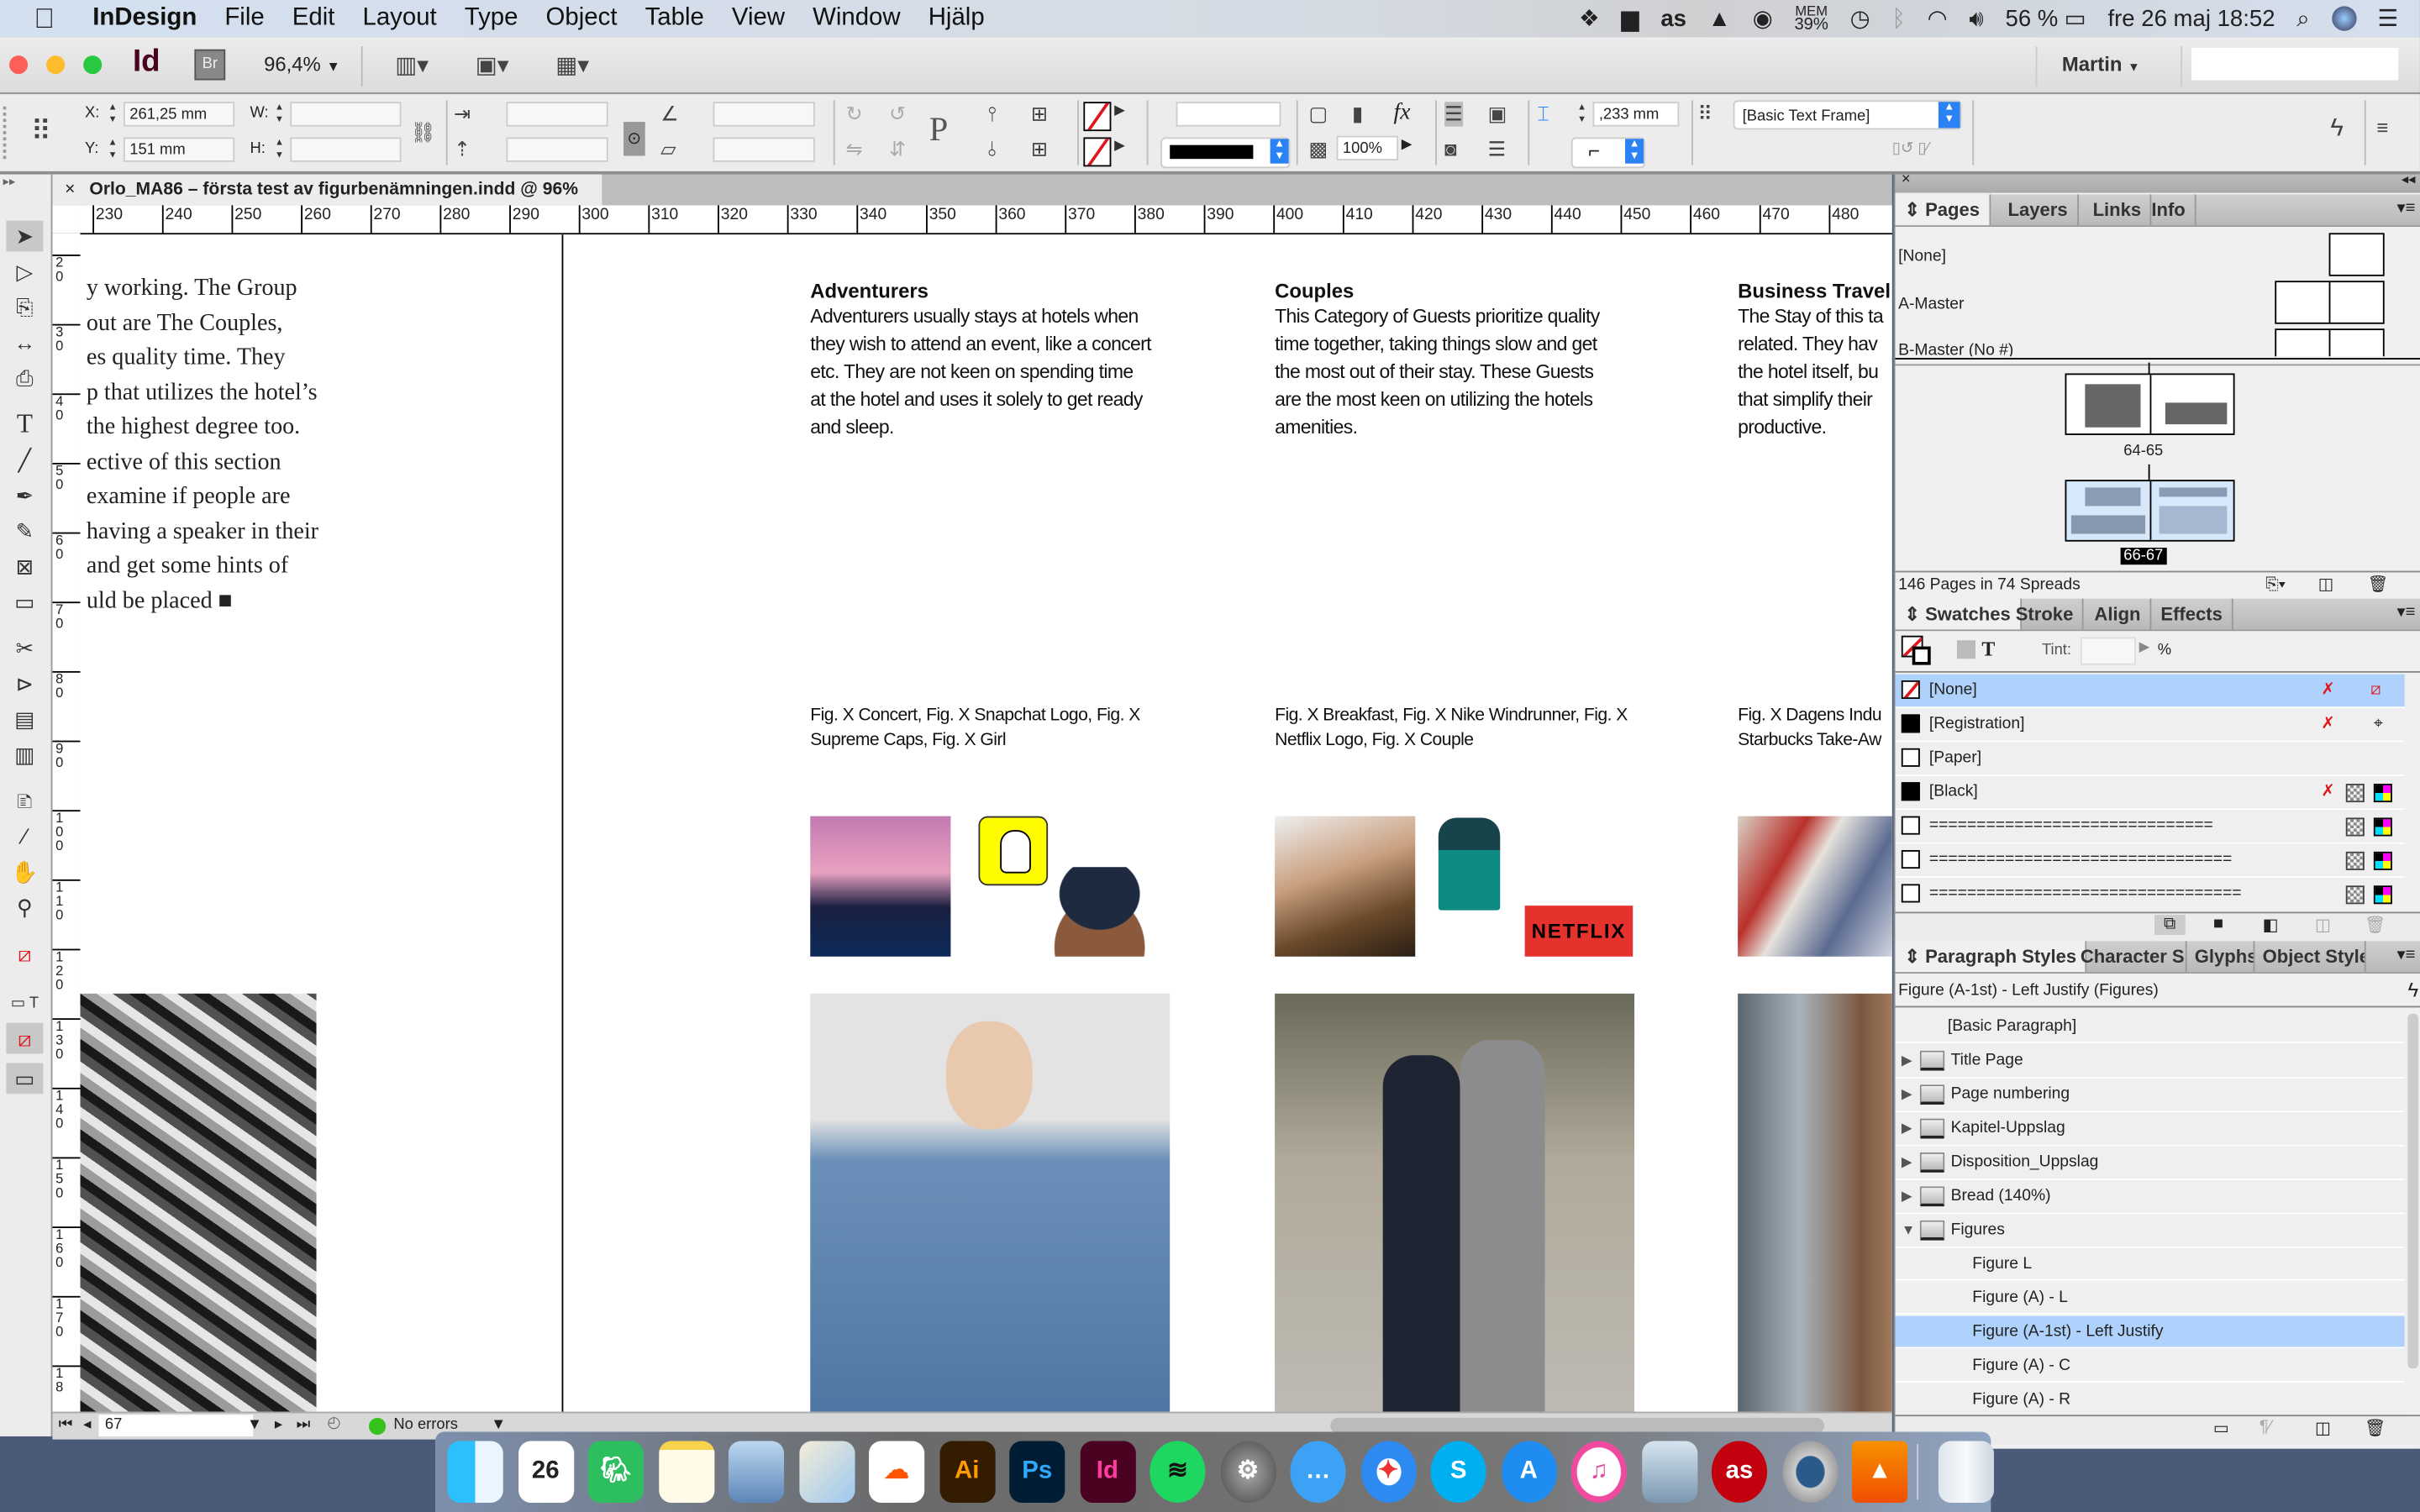 The height and width of the screenshot is (1512, 2420). Describe the element at coordinates (1917, 651) in the screenshot. I see `fill-stroke-proxy-icon` at that location.